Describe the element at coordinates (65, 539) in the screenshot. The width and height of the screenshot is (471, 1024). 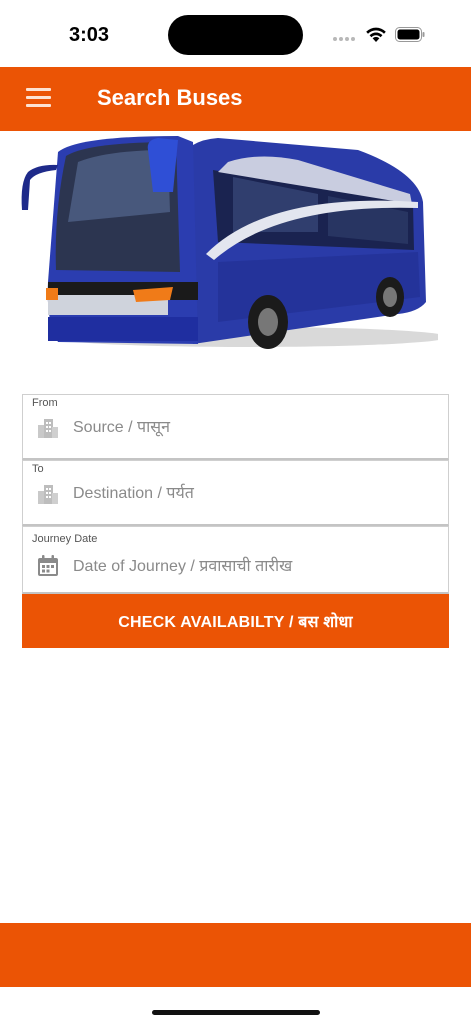
I see `journey-date-label: Journey Date` at that location.